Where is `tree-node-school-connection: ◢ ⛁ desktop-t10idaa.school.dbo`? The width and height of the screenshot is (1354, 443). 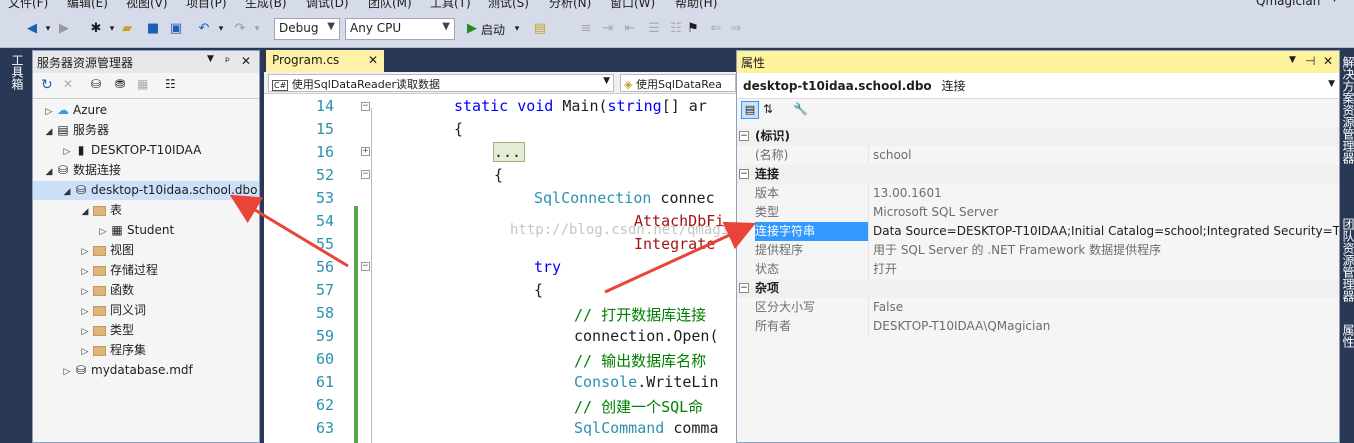 tree-node-school-connection: ◢ ⛁ desktop-t10idaa.school.dbo is located at coordinates (146, 190).